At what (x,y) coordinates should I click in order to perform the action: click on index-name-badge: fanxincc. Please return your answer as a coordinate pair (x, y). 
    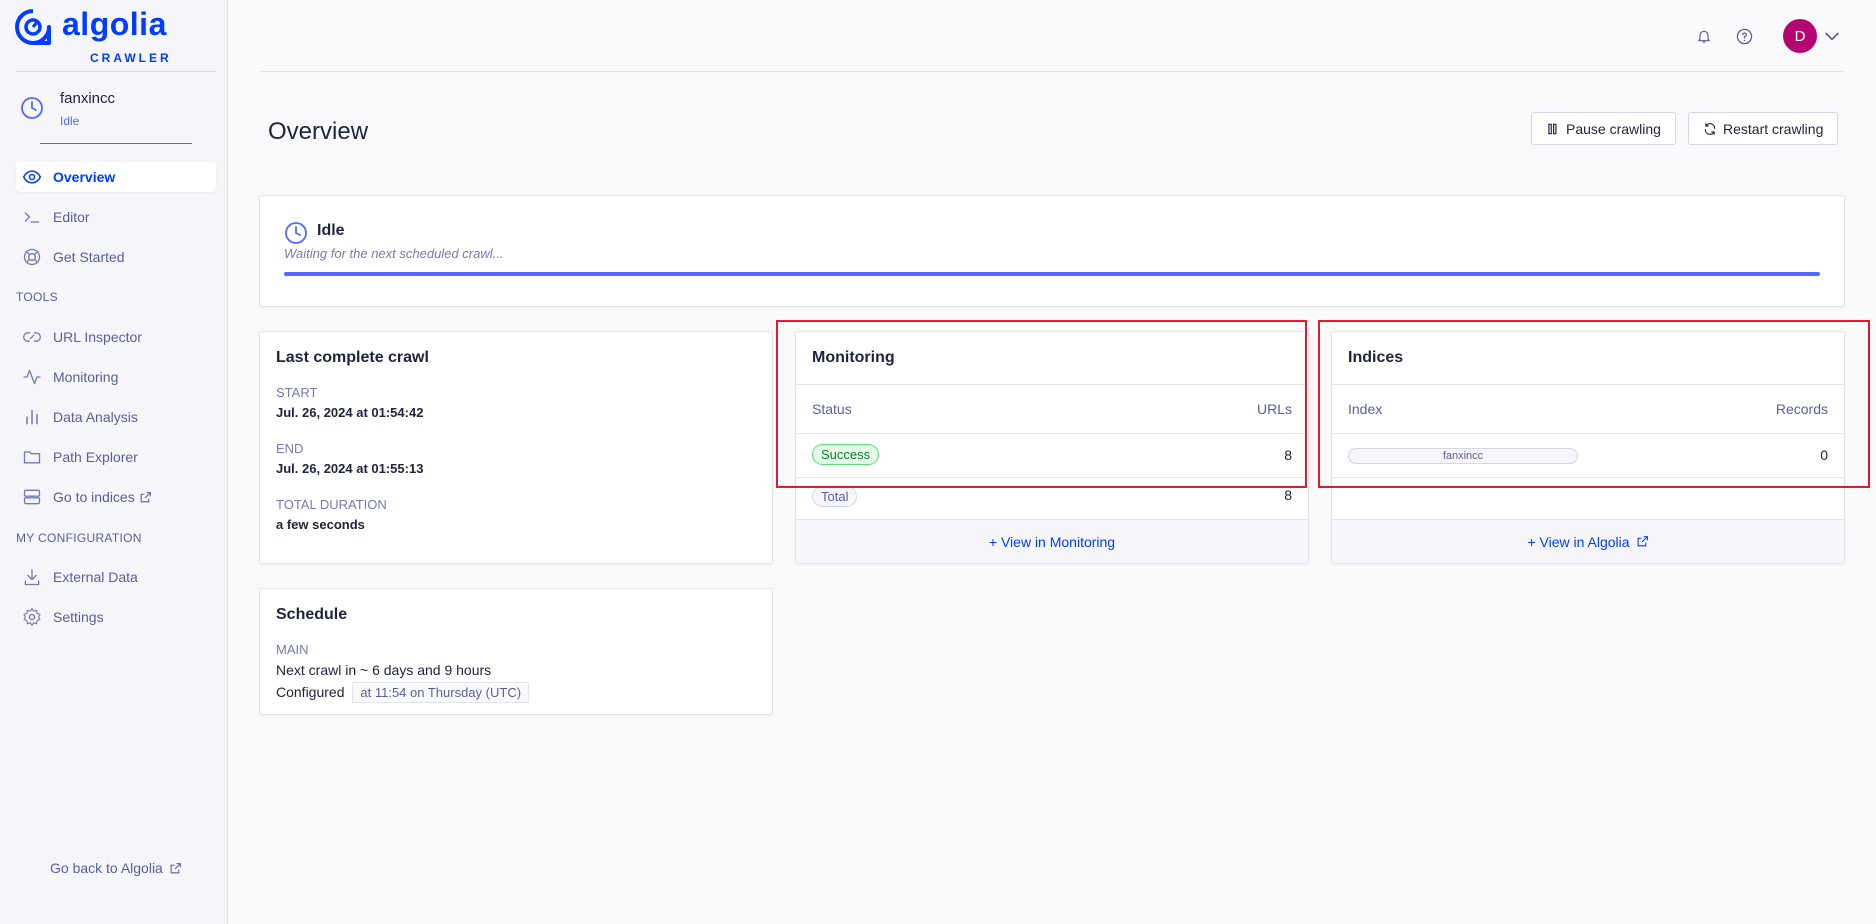
    Looking at the image, I should click on (1463, 456).